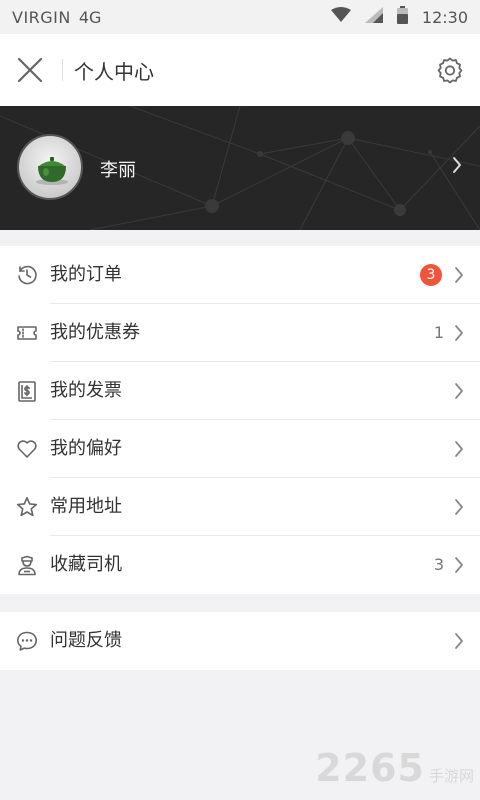 Image resolution: width=480 pixels, height=800 pixels. What do you see at coordinates (86, 640) in the screenshot?
I see `menu-item-label: 问题反馈` at bounding box center [86, 640].